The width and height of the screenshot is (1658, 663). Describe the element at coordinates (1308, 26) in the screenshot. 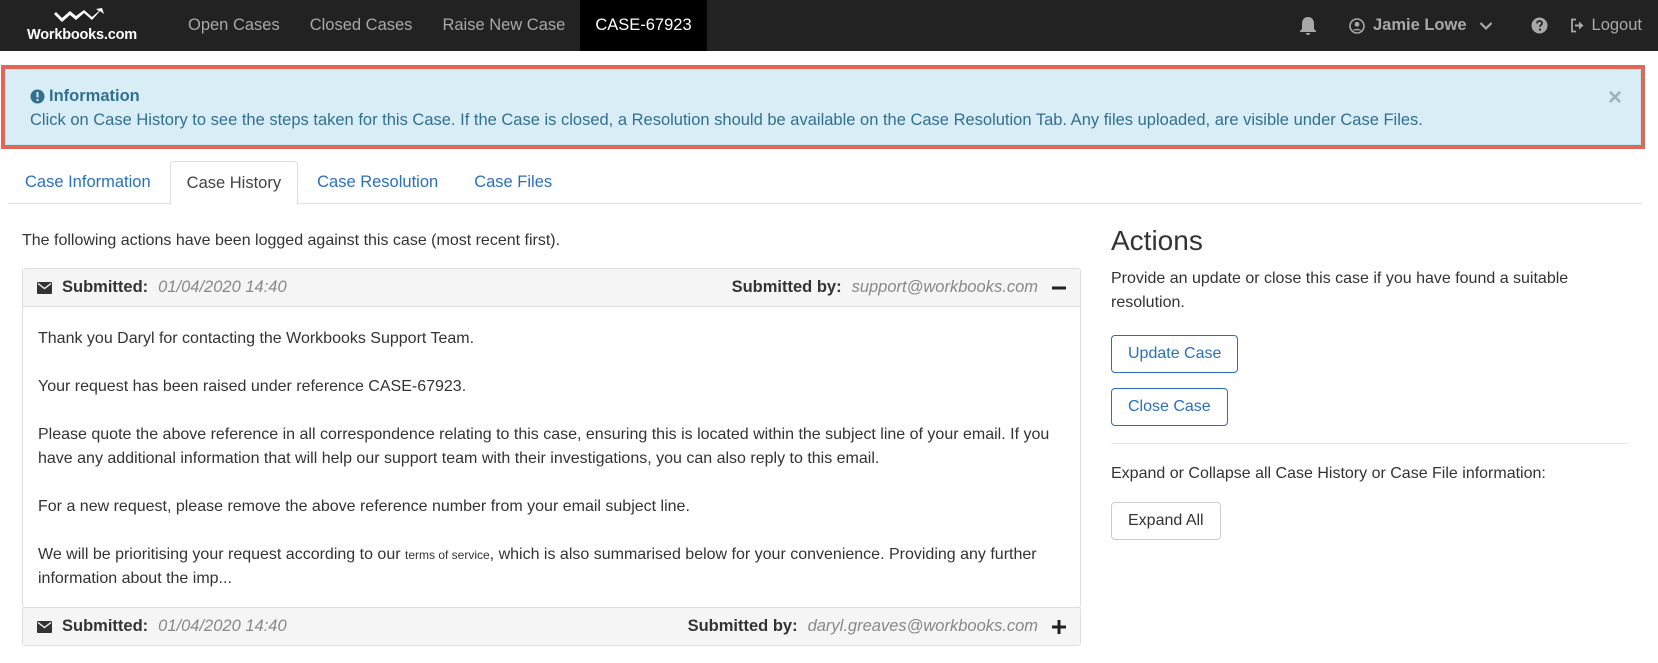

I see `bell-icon` at that location.